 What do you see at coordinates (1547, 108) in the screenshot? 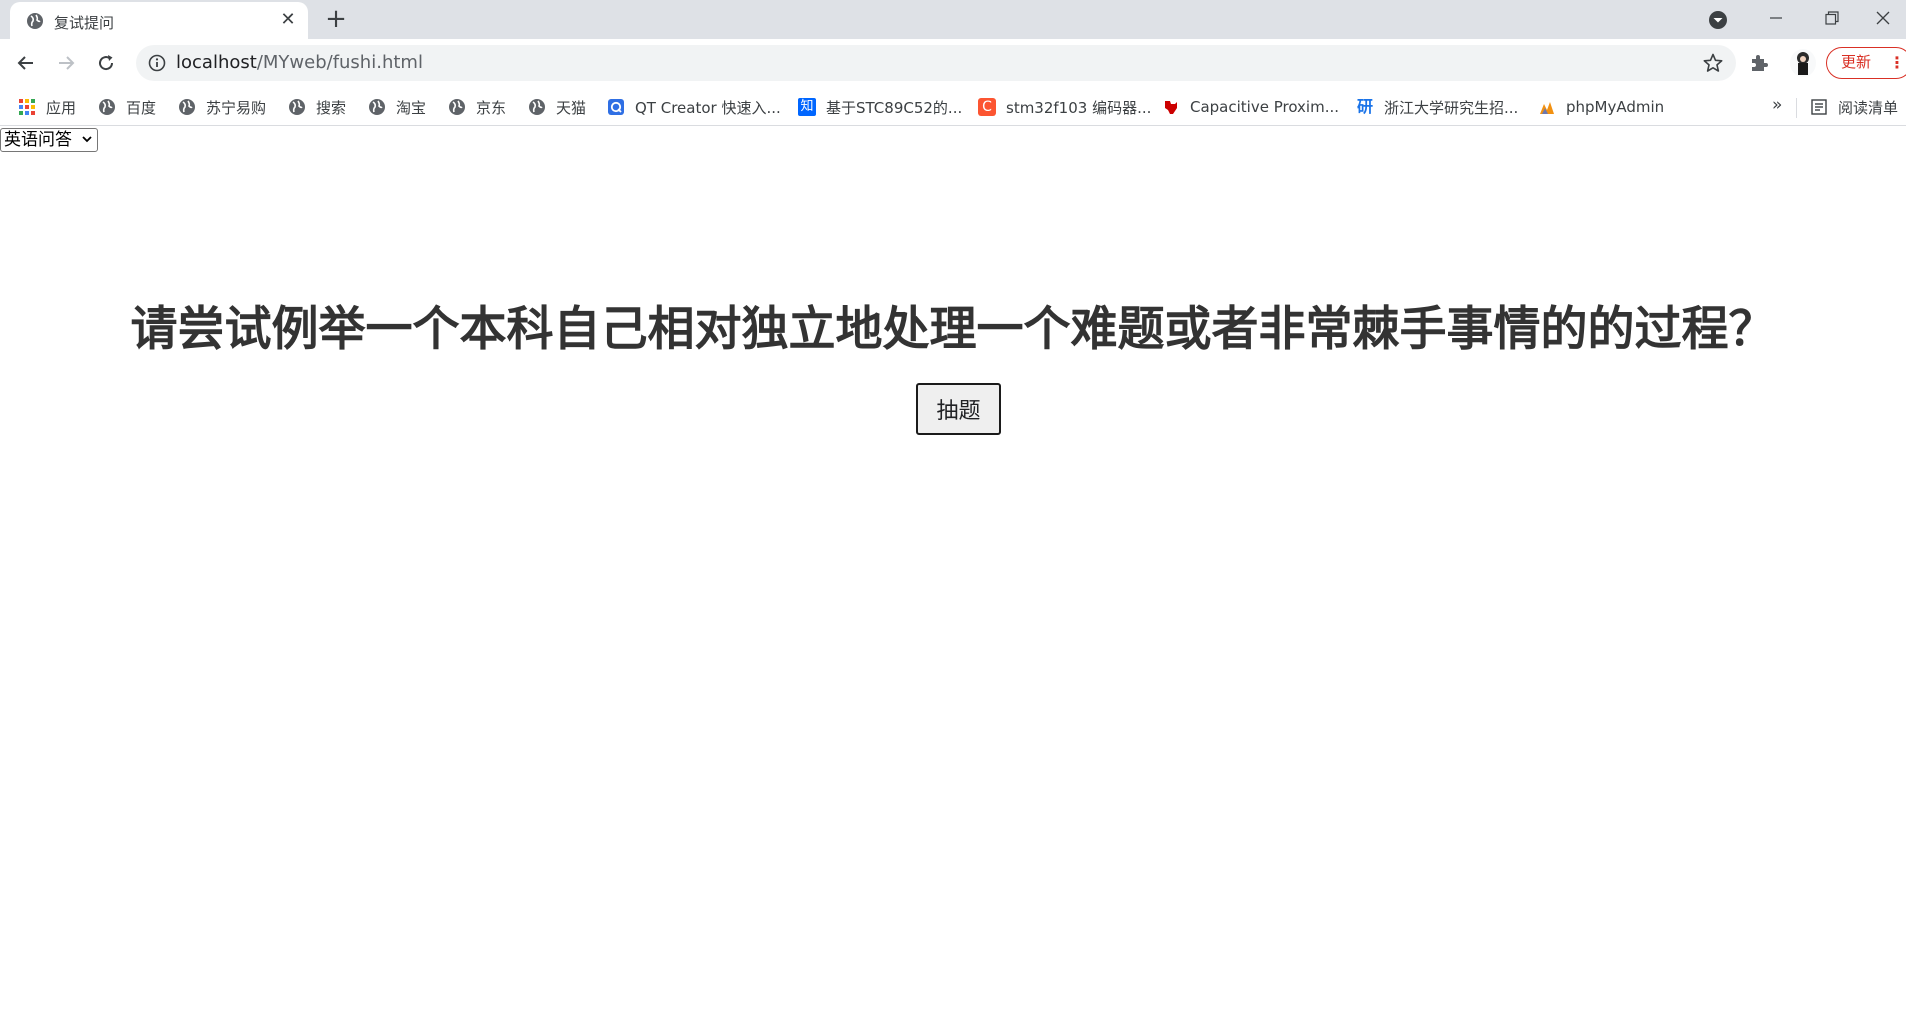
I see `phpmyadmin-icon` at bounding box center [1547, 108].